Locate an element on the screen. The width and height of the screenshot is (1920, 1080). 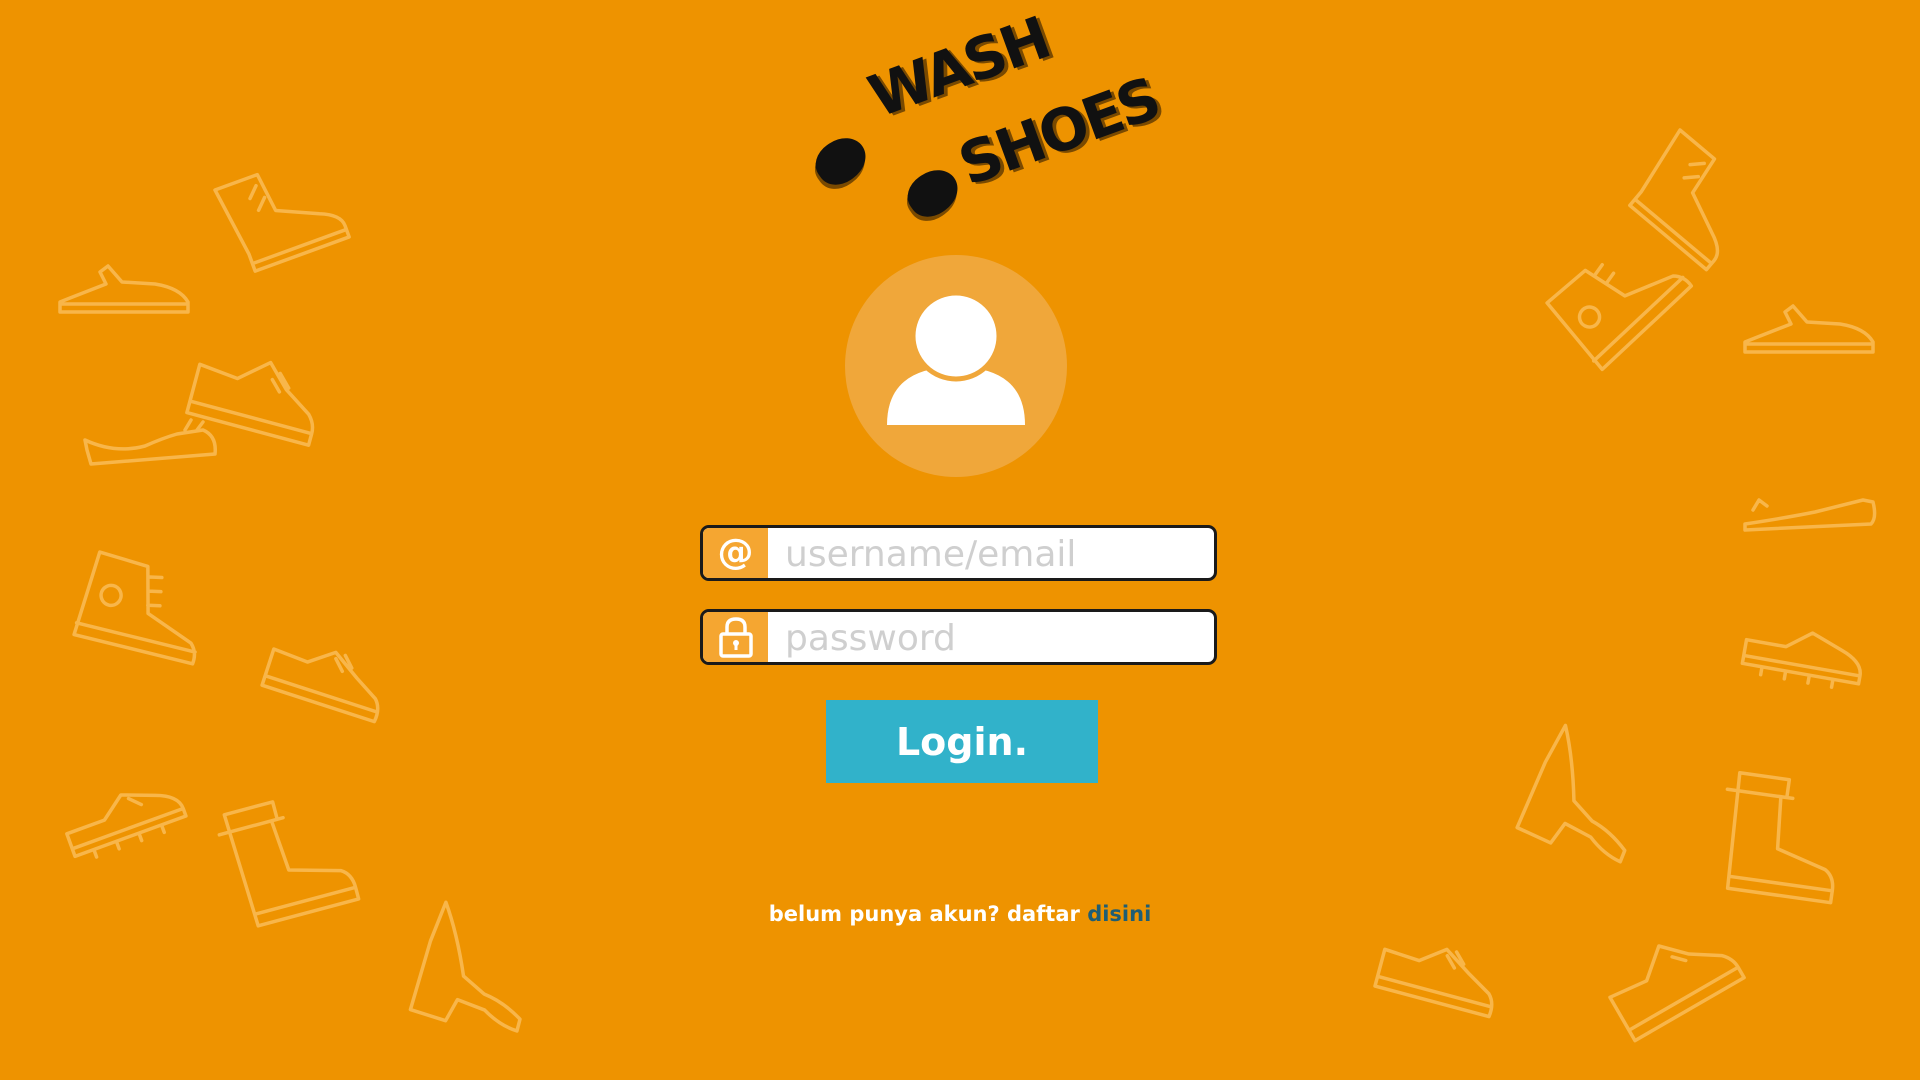
password-field is located at coordinates (958, 637).